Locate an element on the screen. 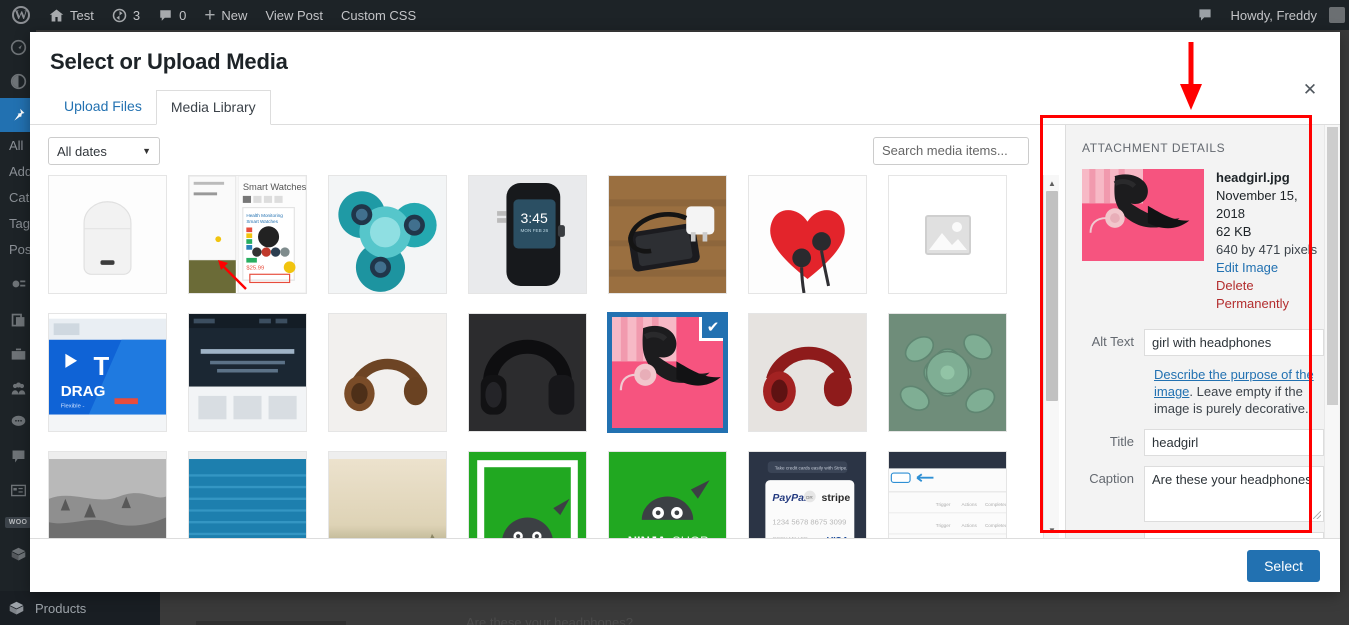 The height and width of the screenshot is (625, 1349). adminbar-item-comments: 0 is located at coordinates (172, 15).